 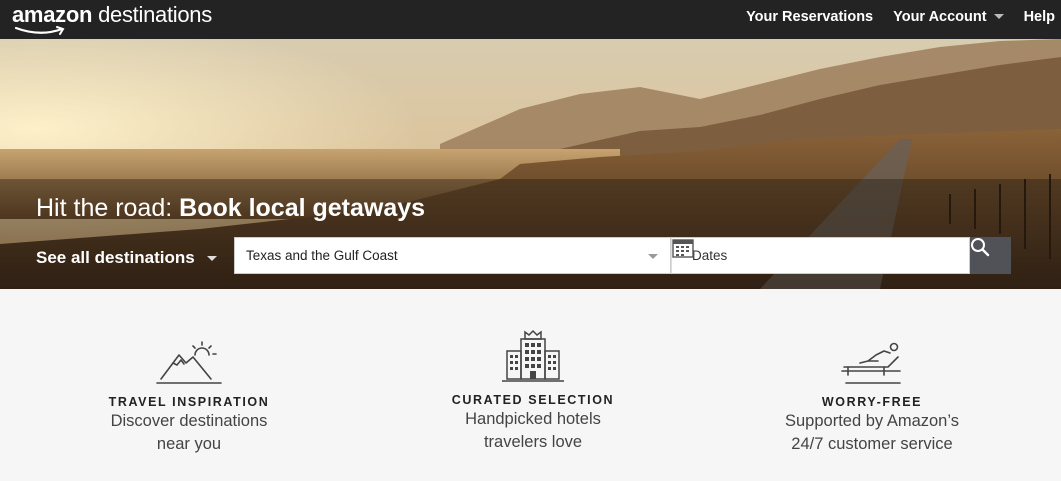 What do you see at coordinates (189, 444) in the screenshot?
I see `feature-description-line2: near you` at bounding box center [189, 444].